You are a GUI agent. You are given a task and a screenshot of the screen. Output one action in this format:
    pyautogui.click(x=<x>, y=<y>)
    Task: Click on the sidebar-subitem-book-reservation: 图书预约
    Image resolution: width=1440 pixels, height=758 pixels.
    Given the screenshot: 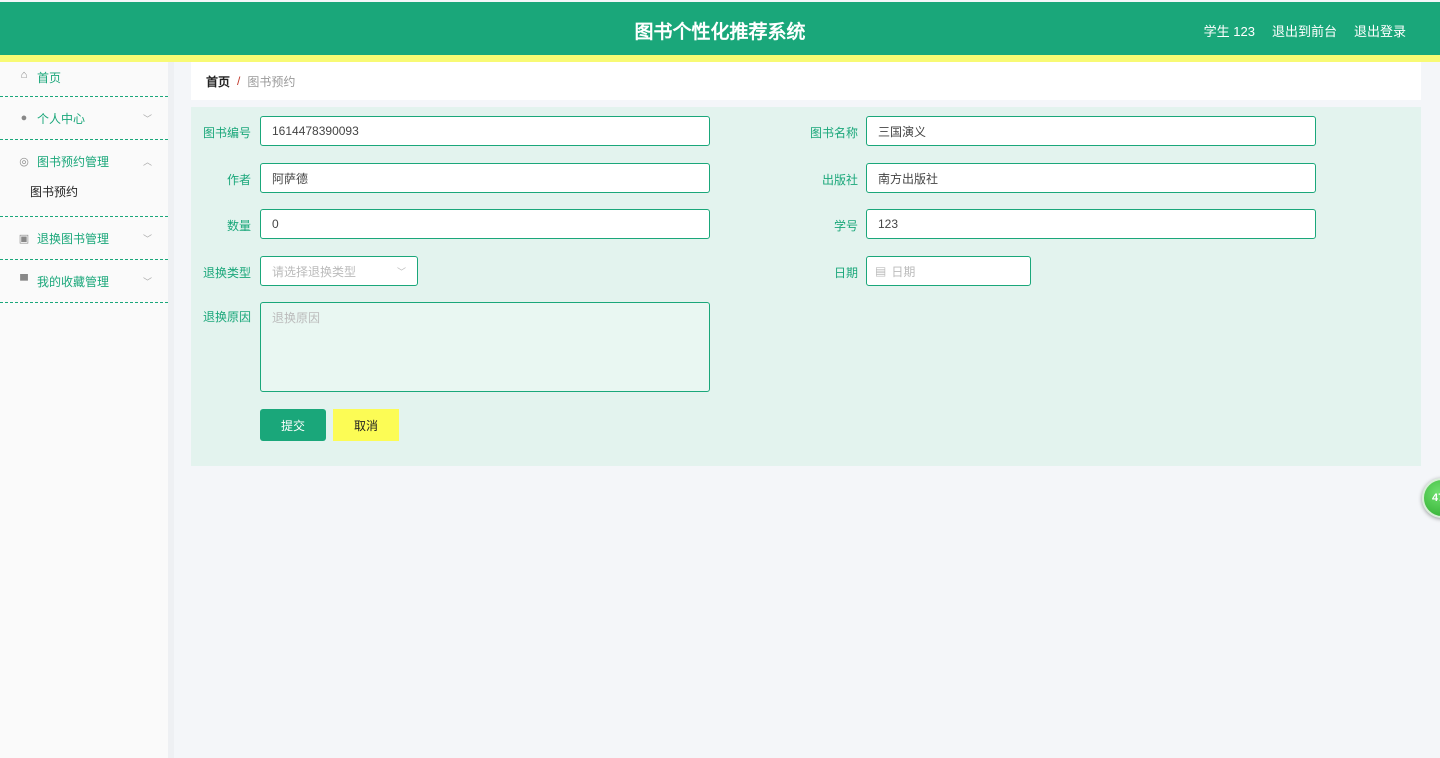 What is the action you would take?
    pyautogui.click(x=84, y=200)
    